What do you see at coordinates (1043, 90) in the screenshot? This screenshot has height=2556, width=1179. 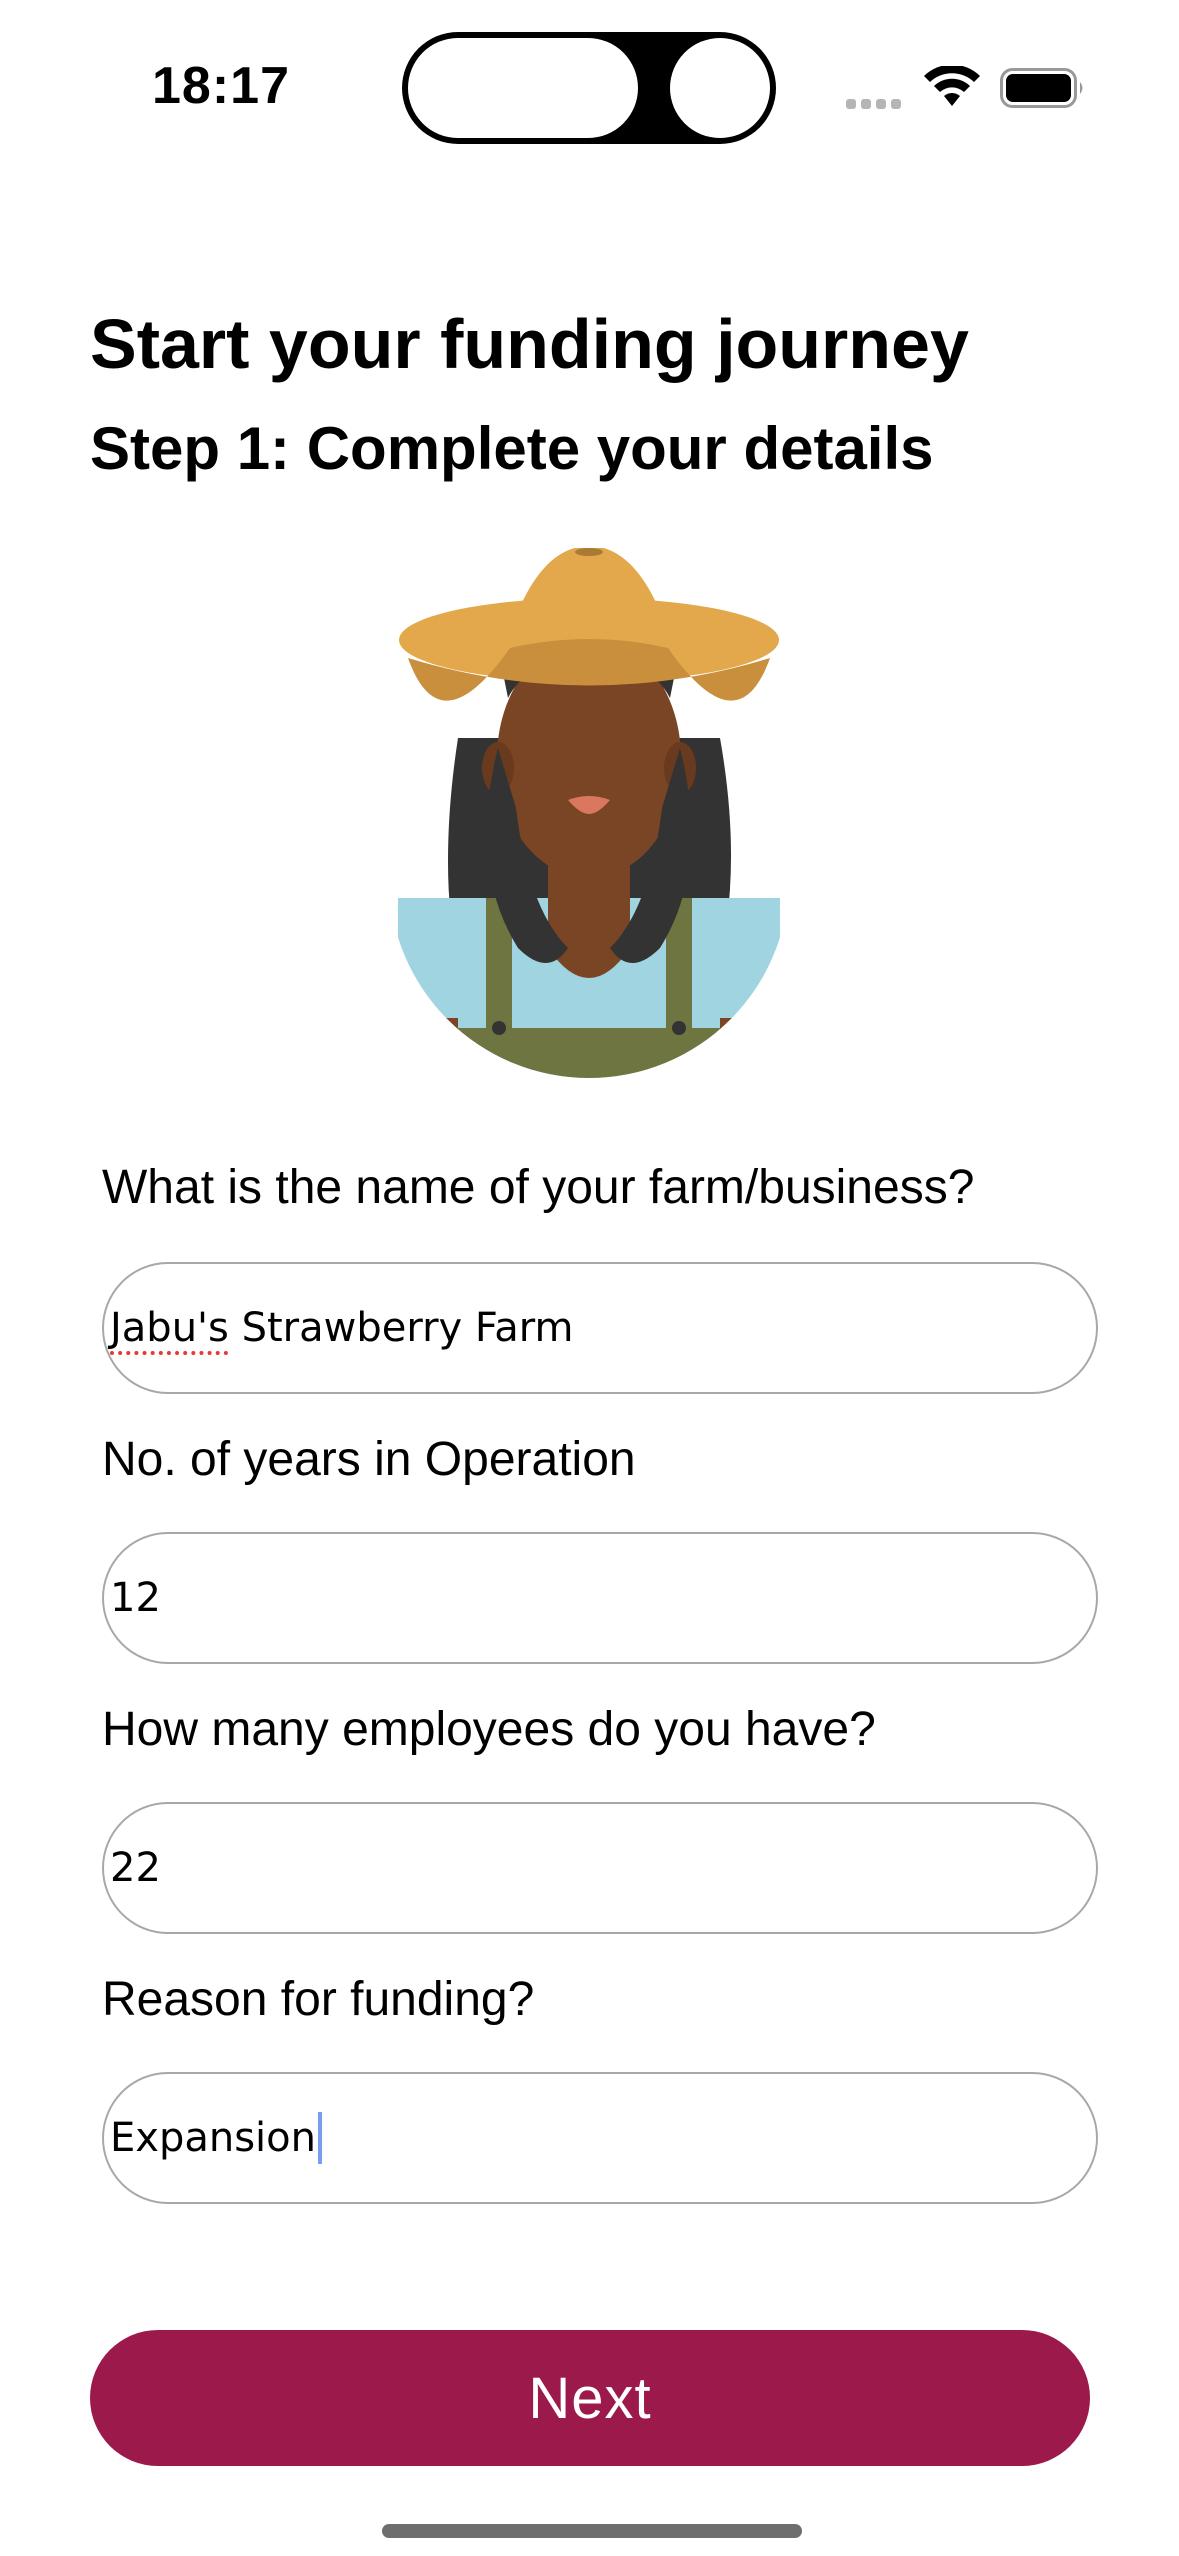 I see `battery-icon` at bounding box center [1043, 90].